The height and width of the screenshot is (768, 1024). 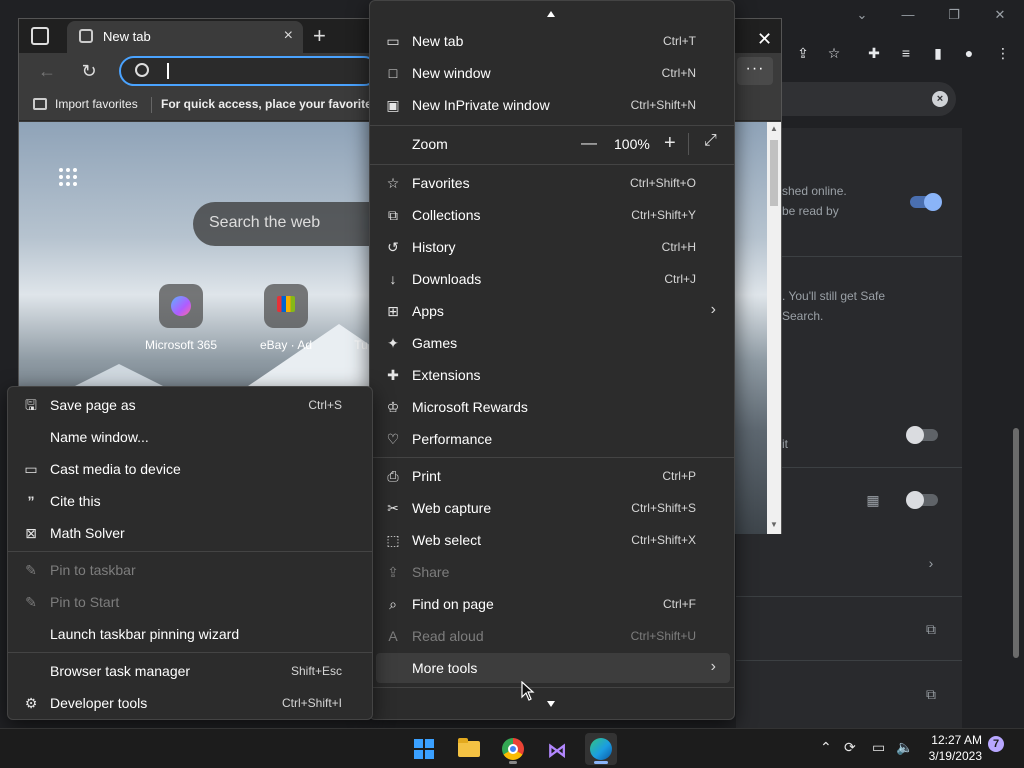 What do you see at coordinates (89, 71) in the screenshot?
I see `refresh-icon: ↻` at bounding box center [89, 71].